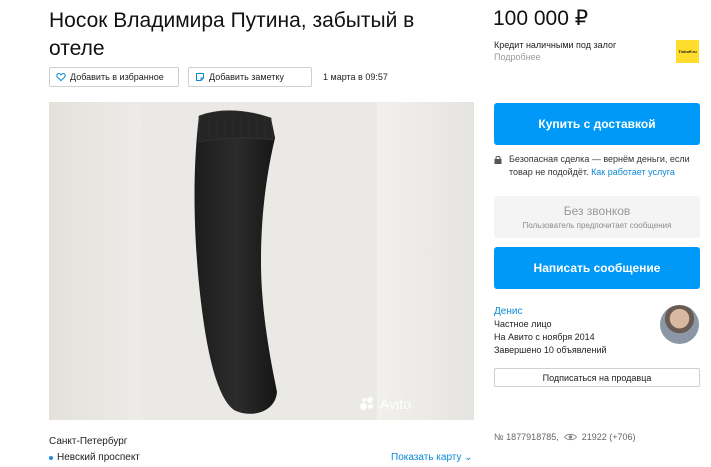 The image size is (711, 467). Describe the element at coordinates (579, 57) in the screenshot. I see `credit-more-link: Подробнее` at that location.